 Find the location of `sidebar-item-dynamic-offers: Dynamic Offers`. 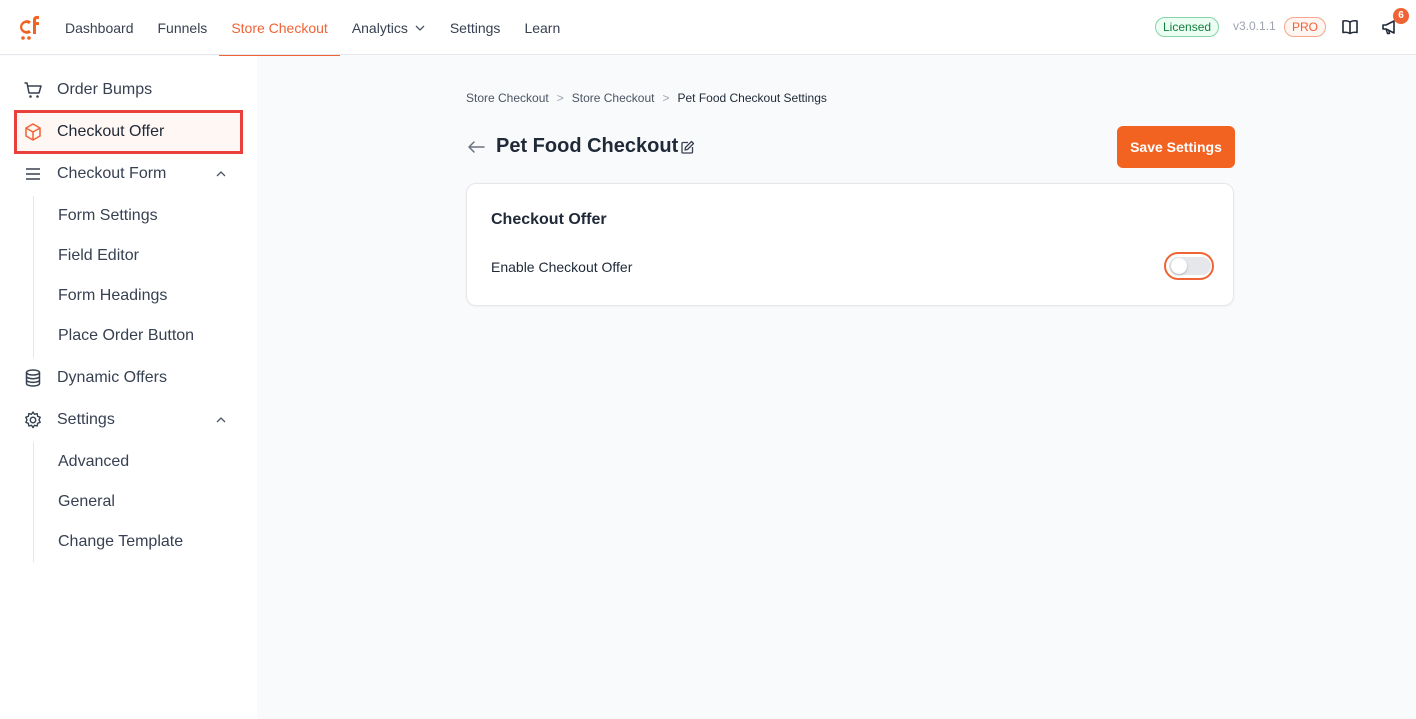

sidebar-item-dynamic-offers: Dynamic Offers is located at coordinates (128, 378).